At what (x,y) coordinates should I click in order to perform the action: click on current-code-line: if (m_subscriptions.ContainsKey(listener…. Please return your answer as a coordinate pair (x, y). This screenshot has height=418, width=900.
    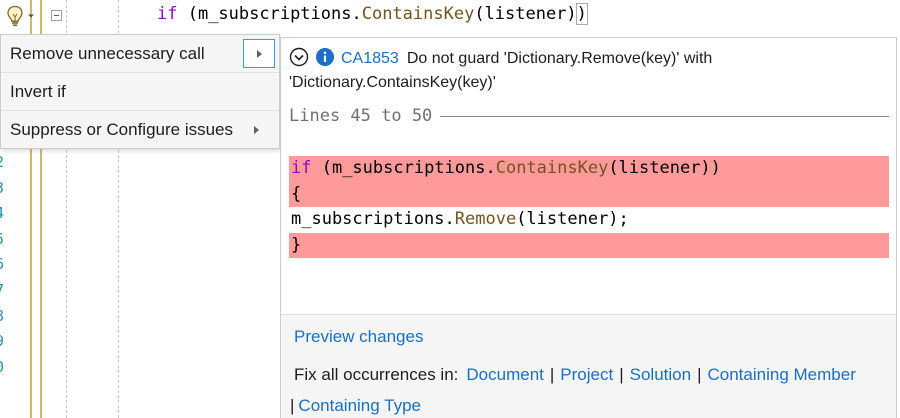
    Looking at the image, I should click on (372, 14).